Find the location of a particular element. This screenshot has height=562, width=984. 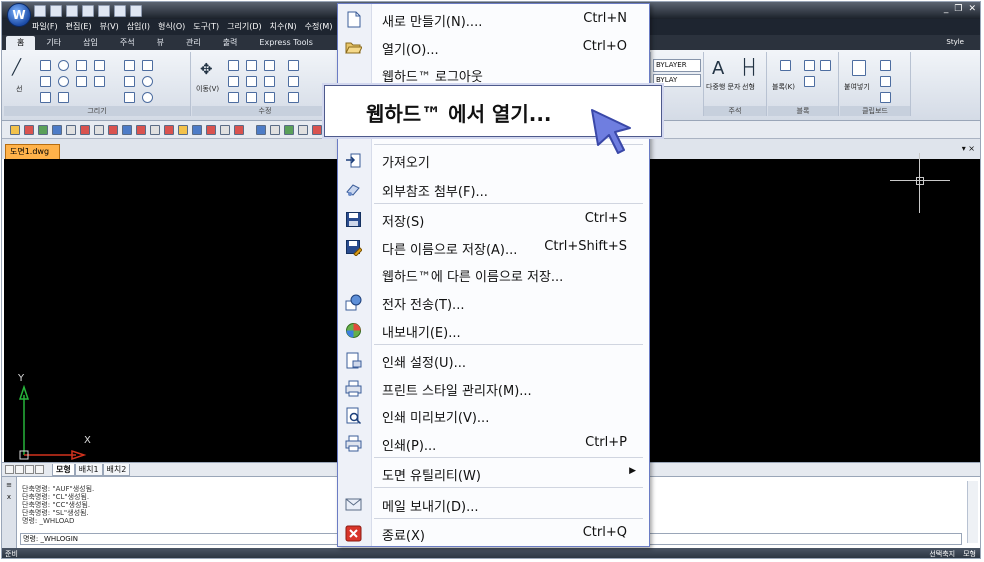

linetype-dropdown: BYLAYER is located at coordinates (677, 65).